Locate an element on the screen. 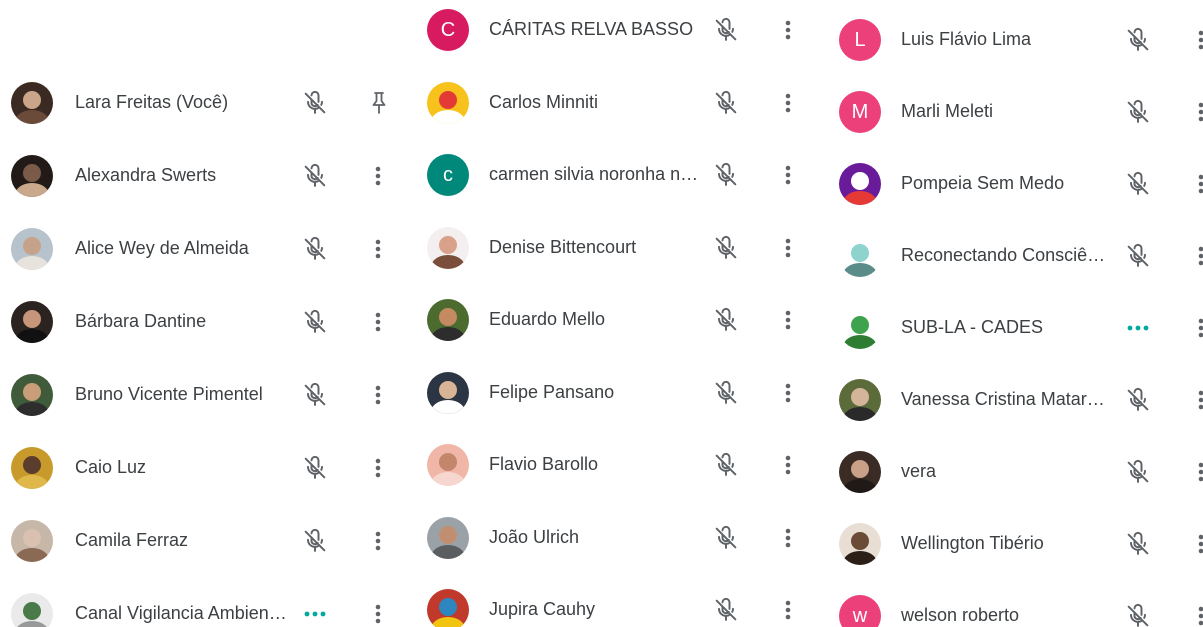 Image resolution: width=1203 pixels, height=627 pixels. avatar: C is located at coordinates (448, 30).